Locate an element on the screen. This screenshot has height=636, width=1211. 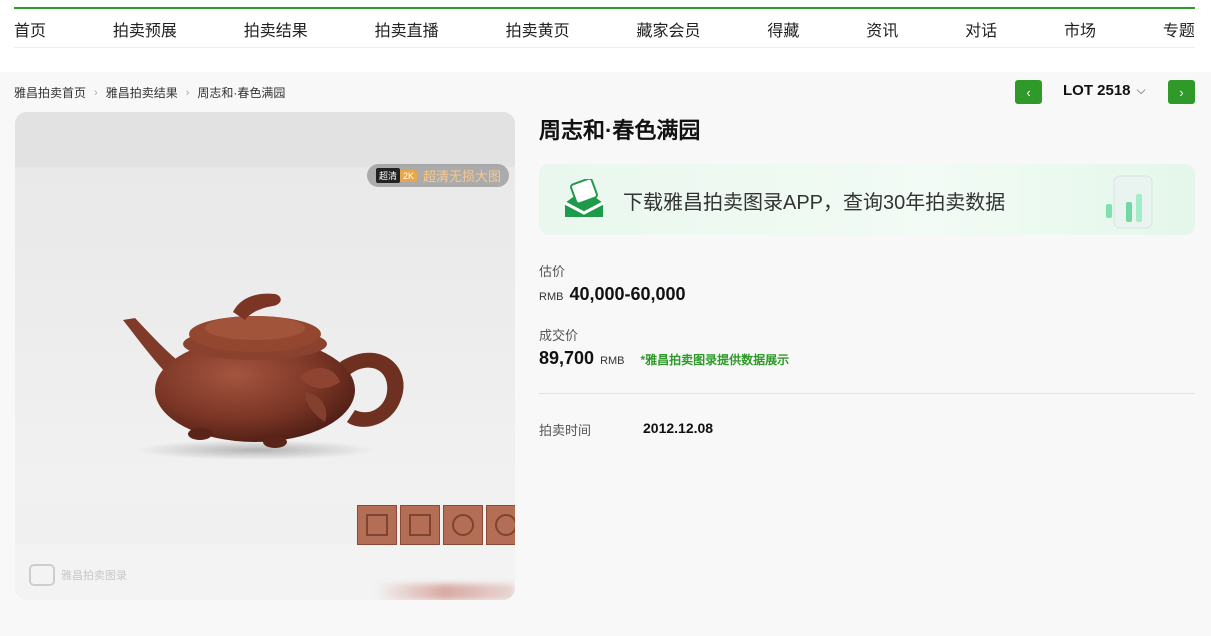
phone-chart-icon is located at coordinates (1129, 202).